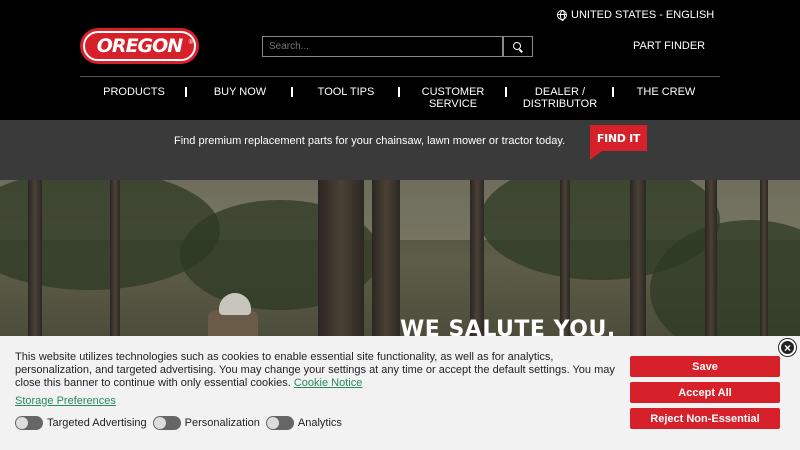 The height and width of the screenshot is (450, 800). What do you see at coordinates (190, 43) in the screenshot?
I see `registered-mark-icon: ®` at bounding box center [190, 43].